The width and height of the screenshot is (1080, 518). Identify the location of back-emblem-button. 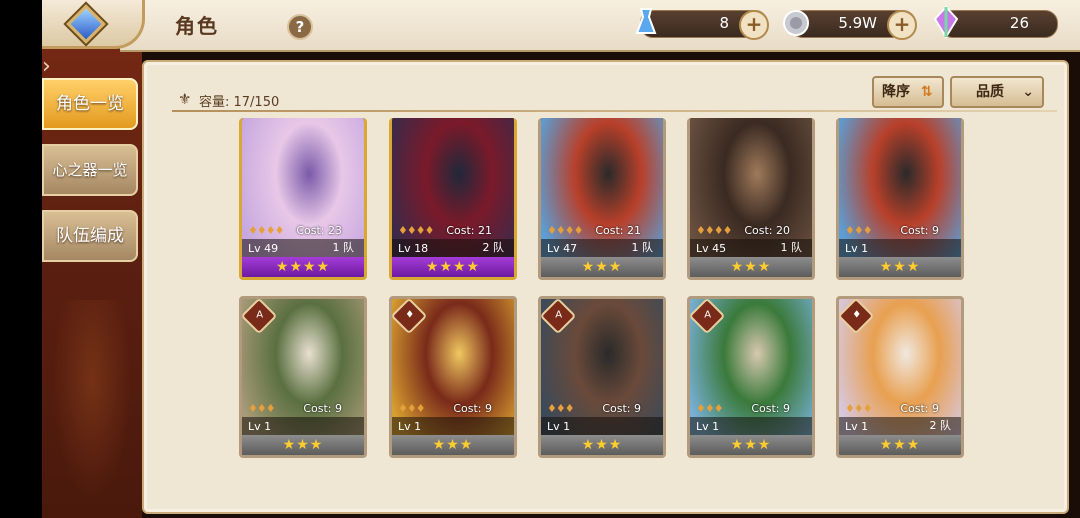
(93, 24).